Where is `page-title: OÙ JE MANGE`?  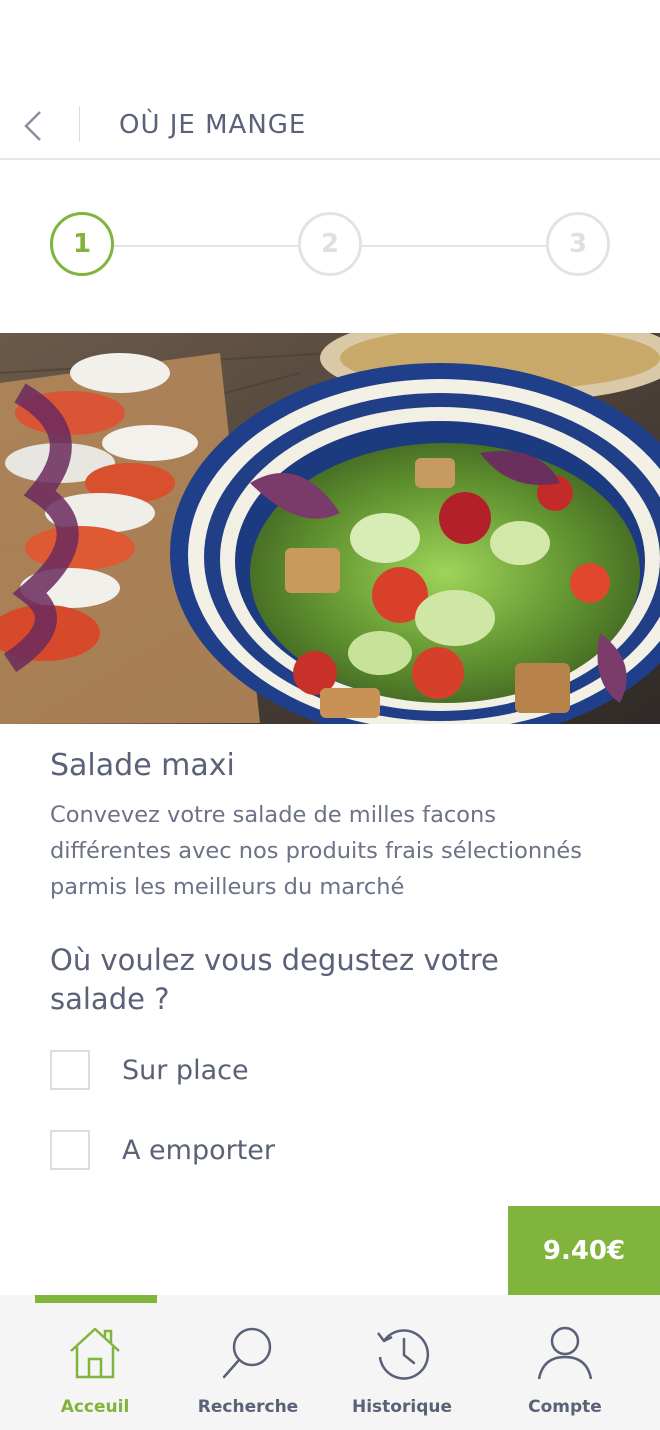
page-title: OÙ JE MANGE is located at coordinates (213, 125).